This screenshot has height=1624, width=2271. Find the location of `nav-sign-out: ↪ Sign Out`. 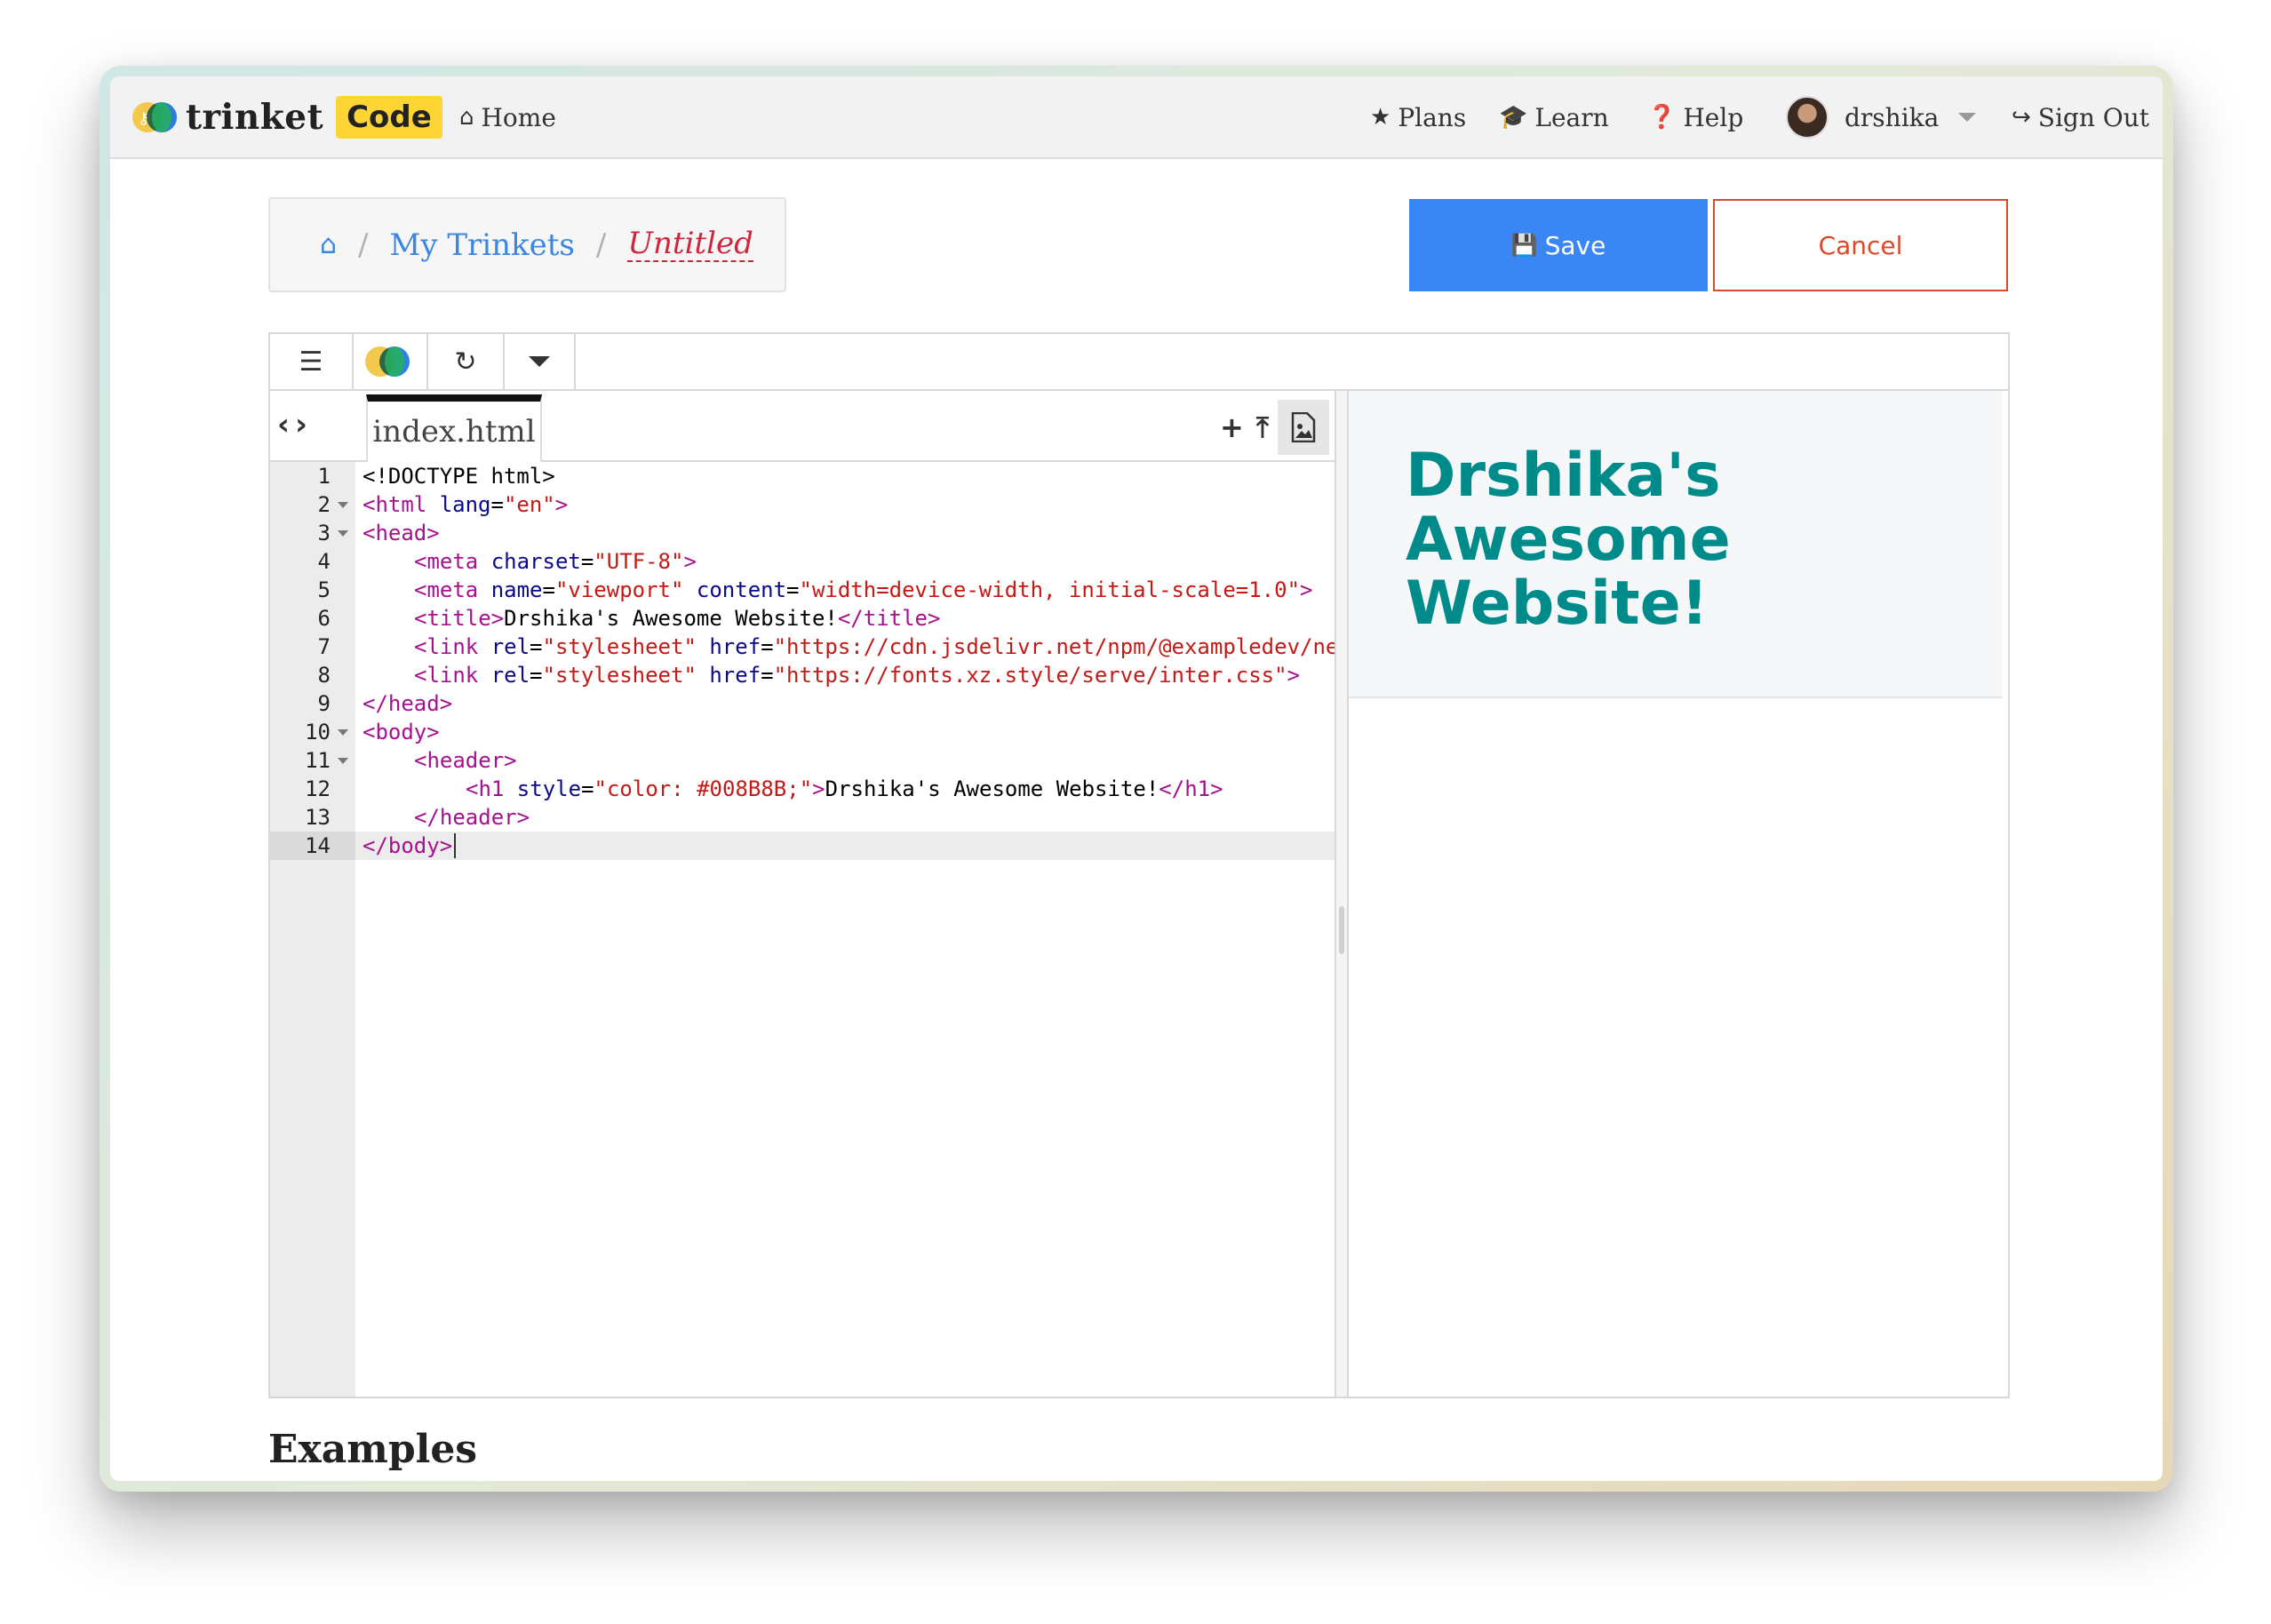

nav-sign-out: ↪ Sign Out is located at coordinates (2081, 118).